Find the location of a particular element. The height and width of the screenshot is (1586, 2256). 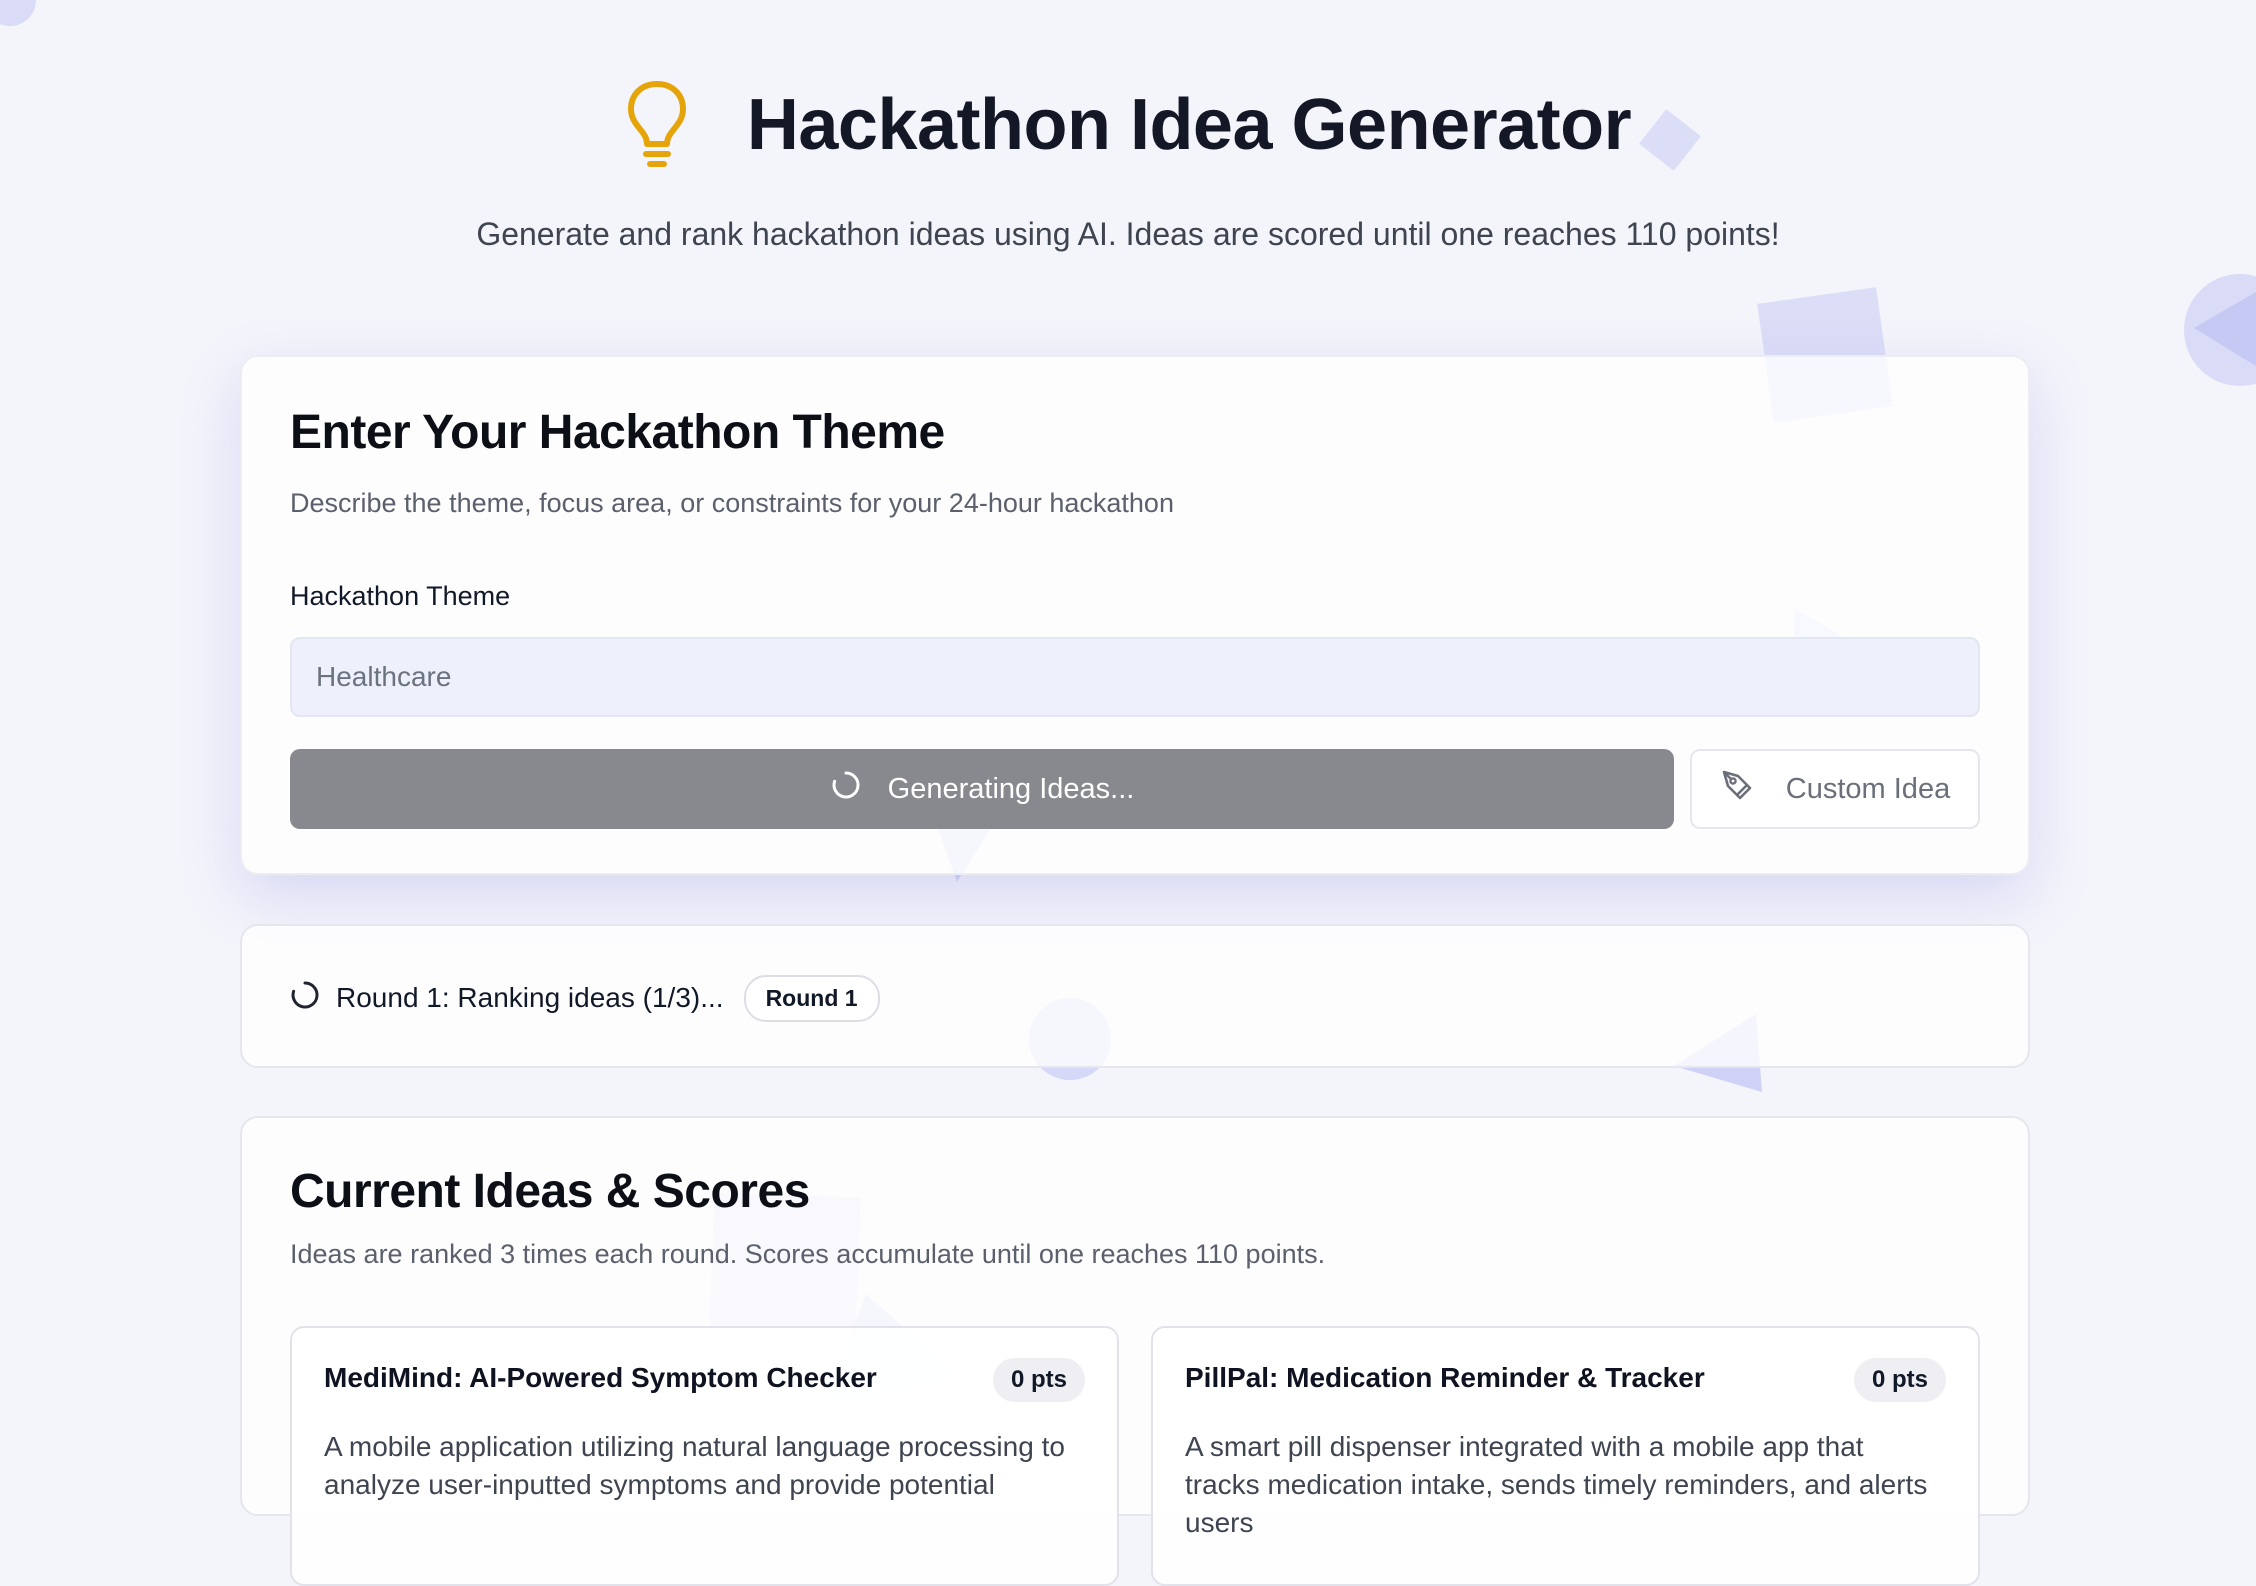

ideas-heading: Current Ideas & Scores is located at coordinates (550, 1191).